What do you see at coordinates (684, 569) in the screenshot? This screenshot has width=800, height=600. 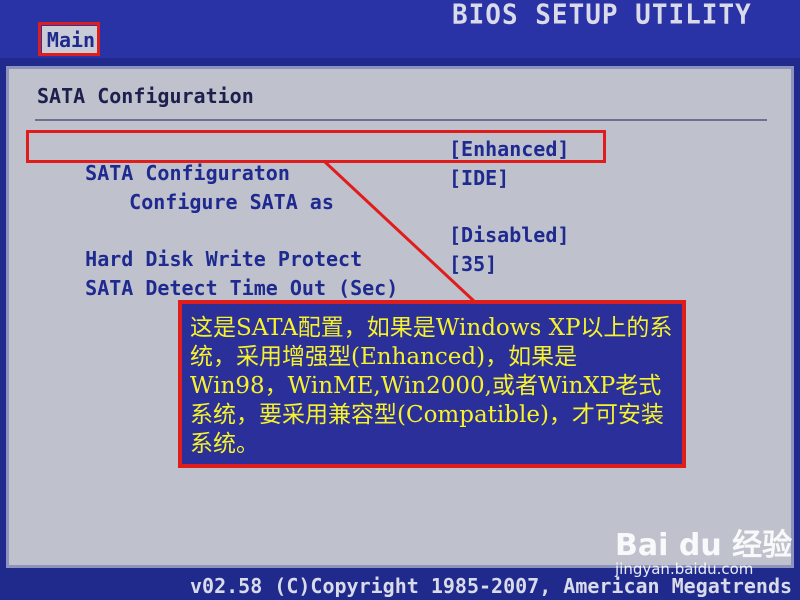 I see `watermark-site: jingyan.baidu.com` at bounding box center [684, 569].